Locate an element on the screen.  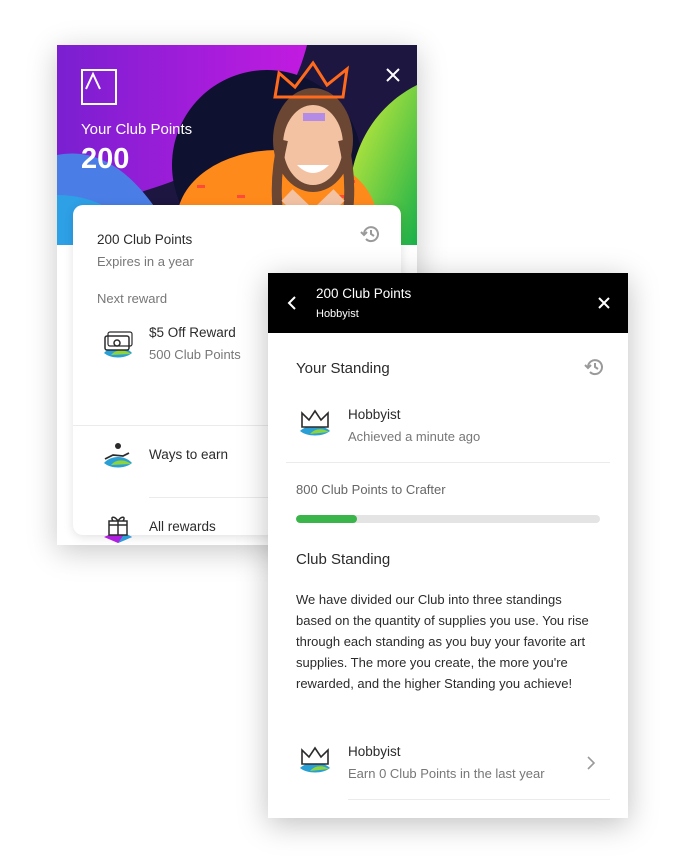
progress-label: 800 Club Points to Crafter is located at coordinates (371, 489).